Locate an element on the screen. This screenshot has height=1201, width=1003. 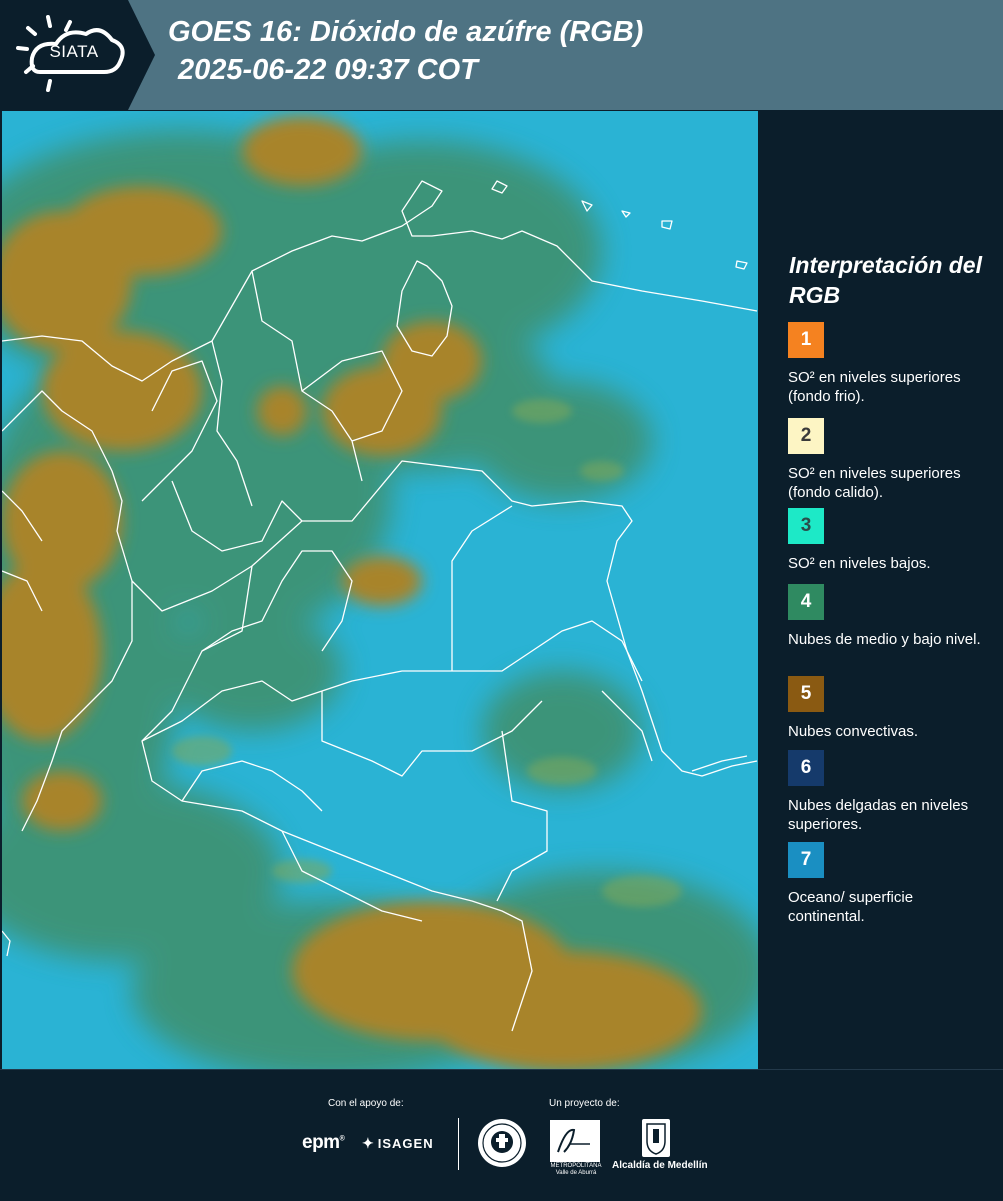
epm-logo: epm® is located at coordinates (323, 1143).